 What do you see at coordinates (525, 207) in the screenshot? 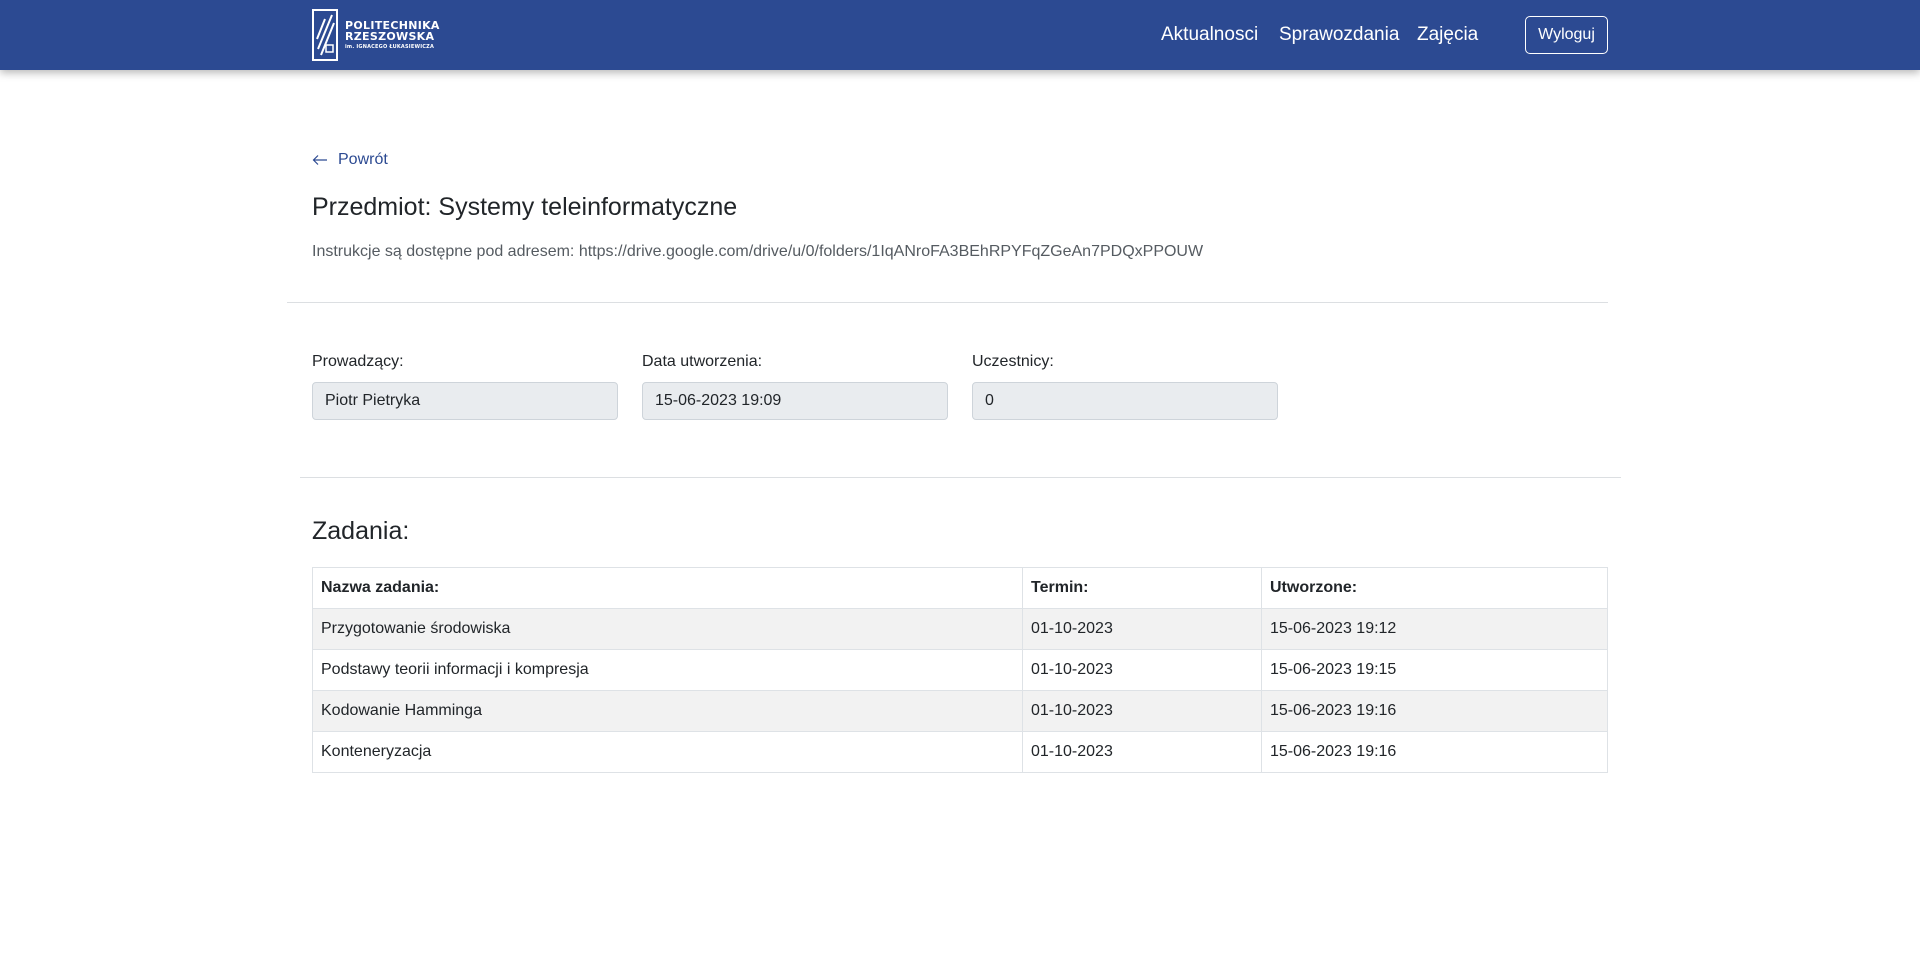
I see `page-title: Przedmiot: Systemy teleinformatyczne` at bounding box center [525, 207].